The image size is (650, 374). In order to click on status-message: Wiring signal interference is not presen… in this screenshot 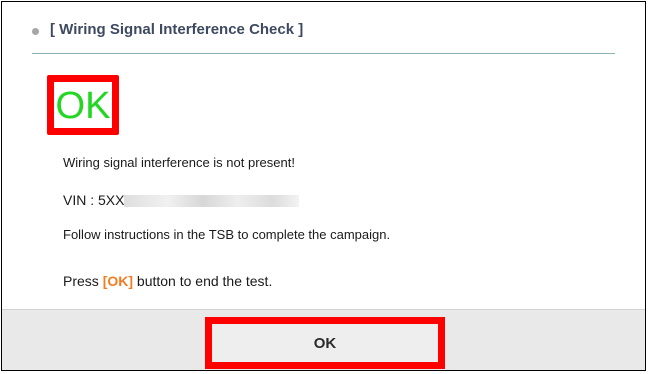, I will do `click(179, 162)`.